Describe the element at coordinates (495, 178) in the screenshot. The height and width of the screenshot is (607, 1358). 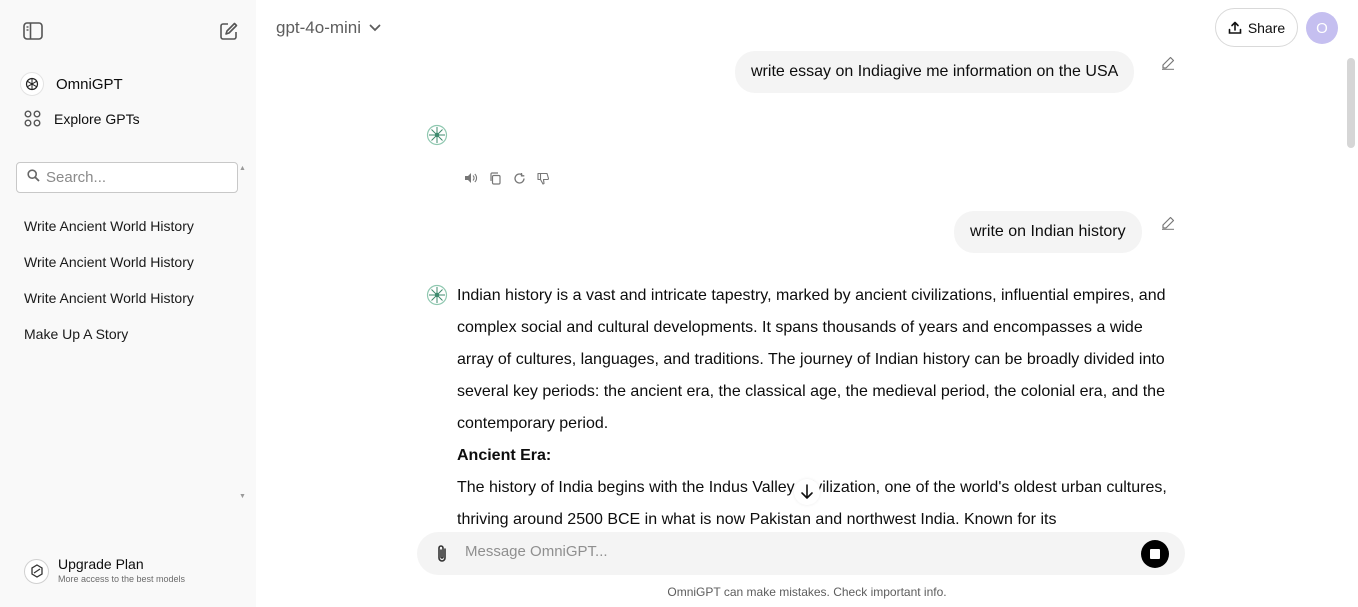
I see `copy-icon` at that location.